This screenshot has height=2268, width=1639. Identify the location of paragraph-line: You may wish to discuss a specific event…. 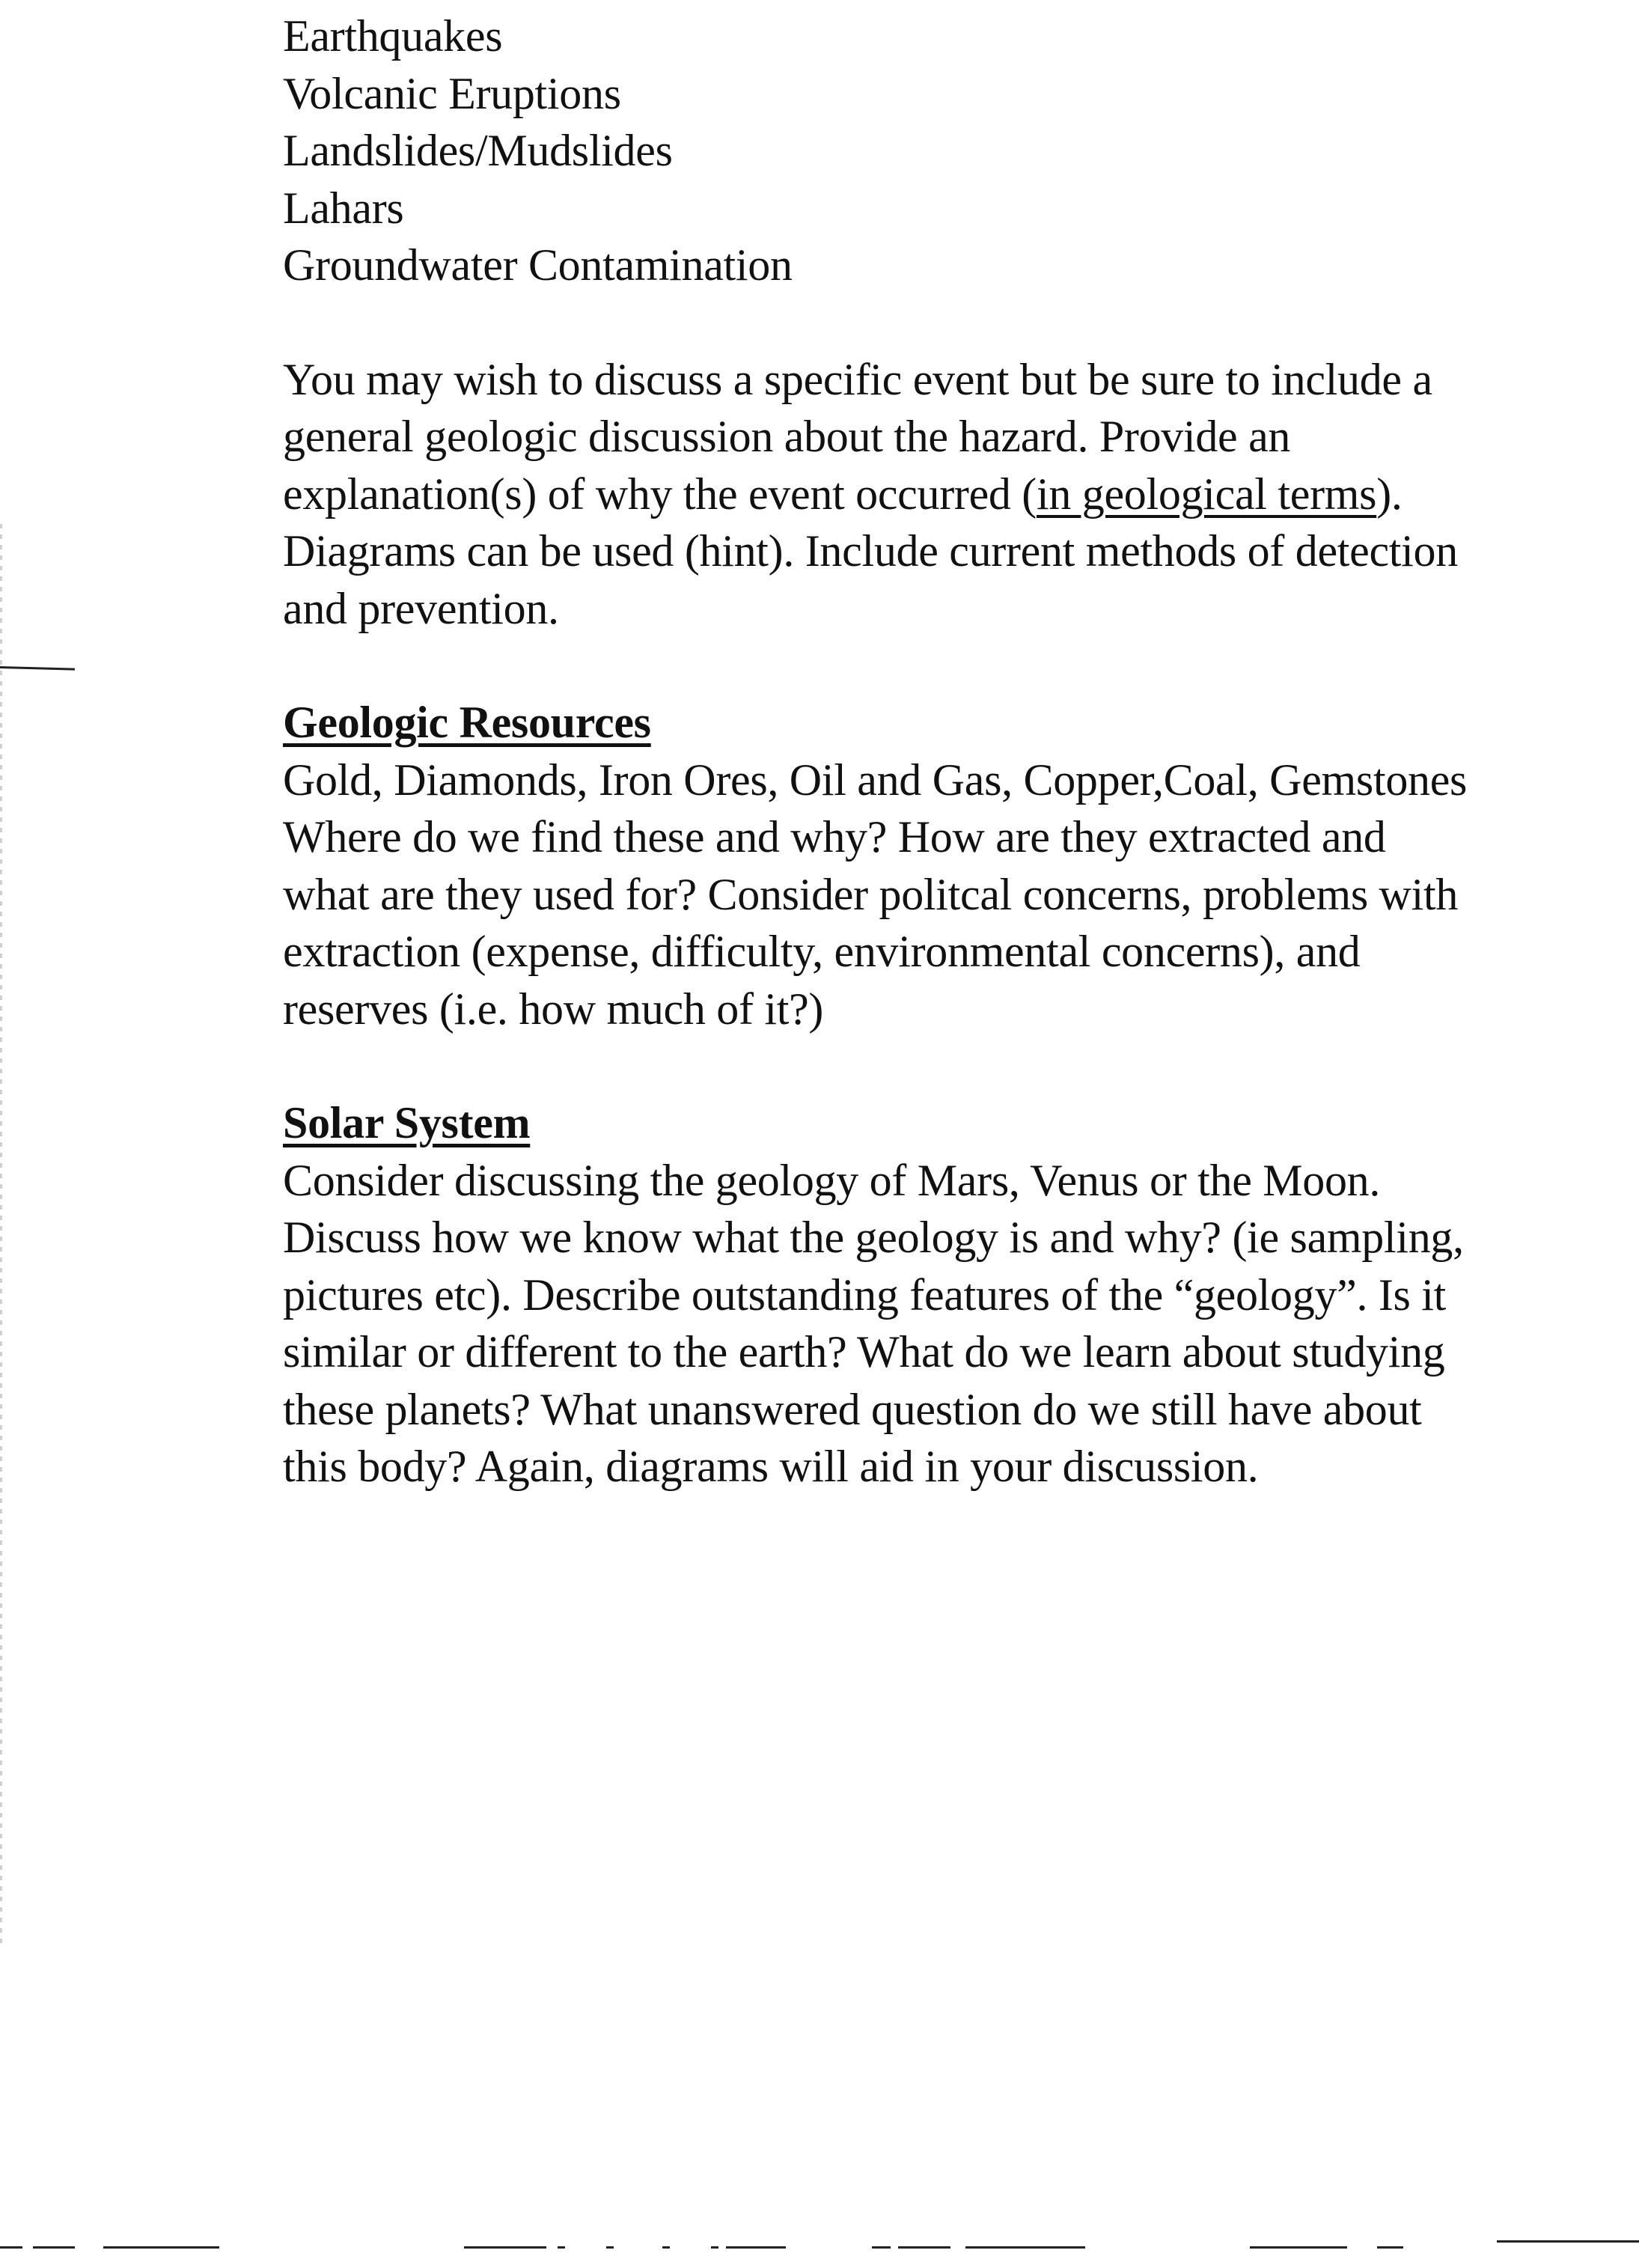
(857, 379).